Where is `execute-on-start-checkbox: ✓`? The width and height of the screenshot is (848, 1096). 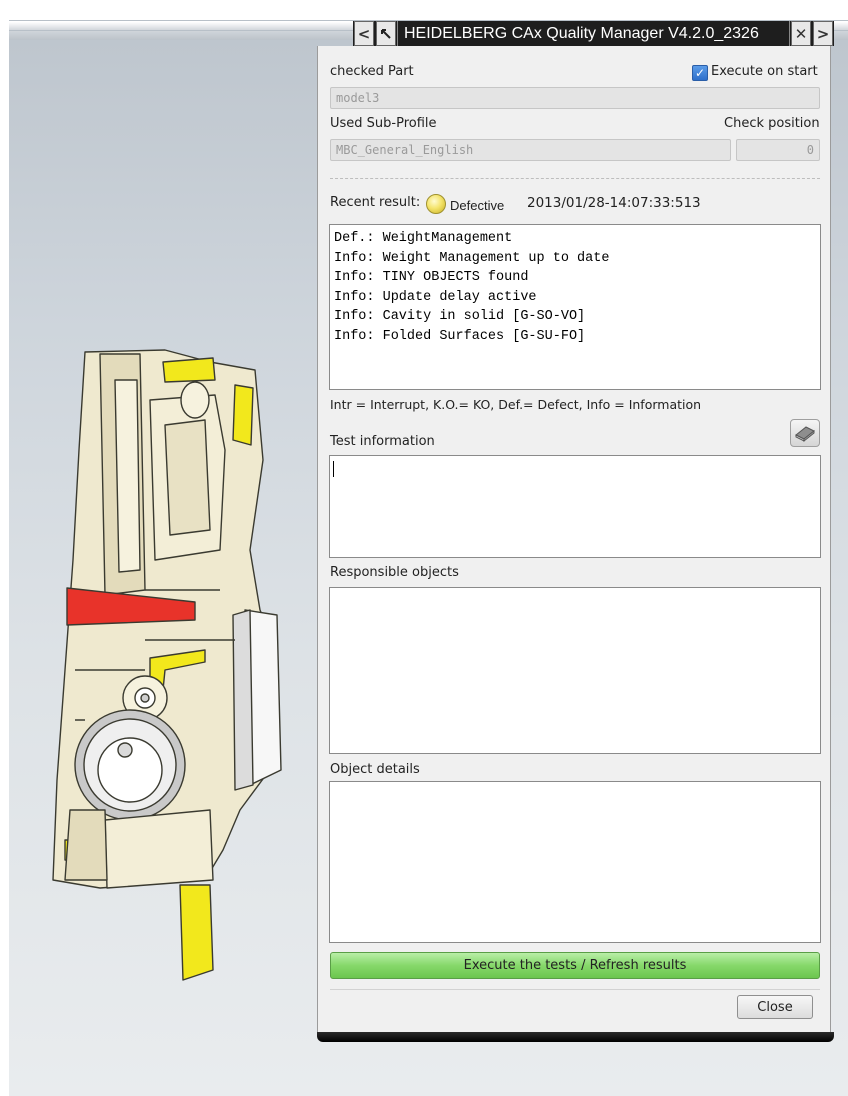
execute-on-start-checkbox: ✓ is located at coordinates (700, 73).